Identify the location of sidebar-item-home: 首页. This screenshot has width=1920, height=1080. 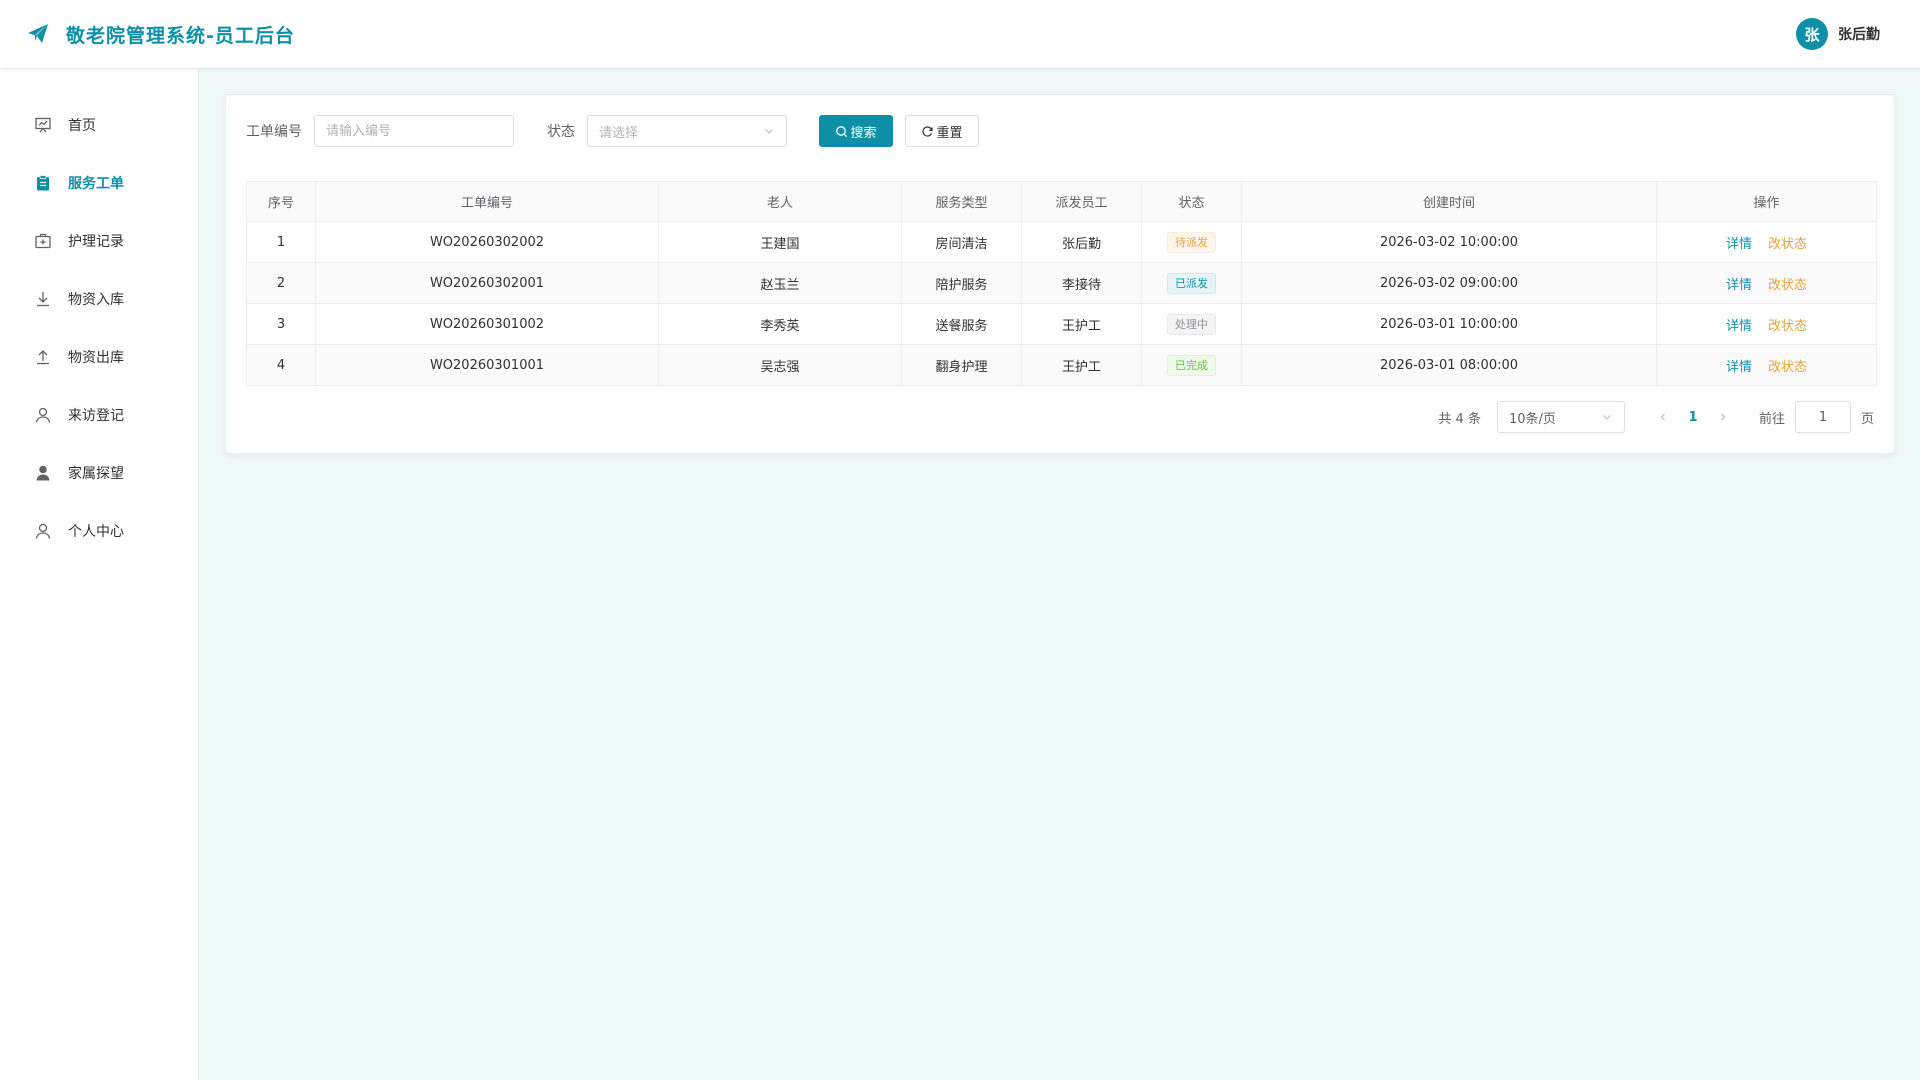
(99, 125).